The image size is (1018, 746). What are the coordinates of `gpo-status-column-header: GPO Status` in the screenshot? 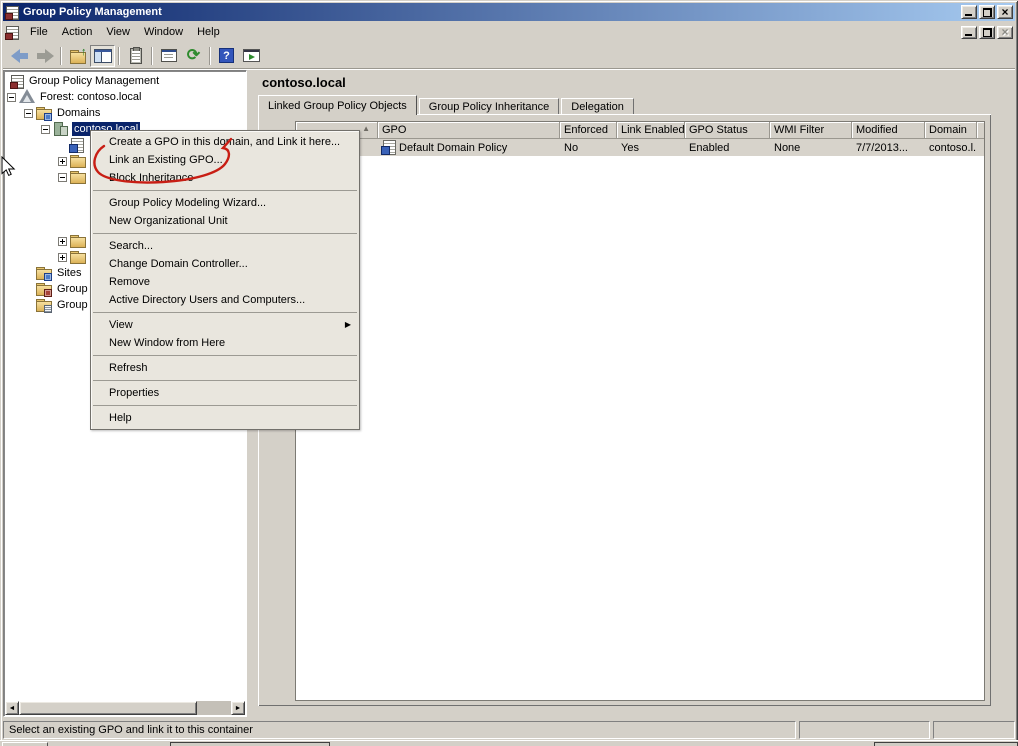 It's located at (727, 130).